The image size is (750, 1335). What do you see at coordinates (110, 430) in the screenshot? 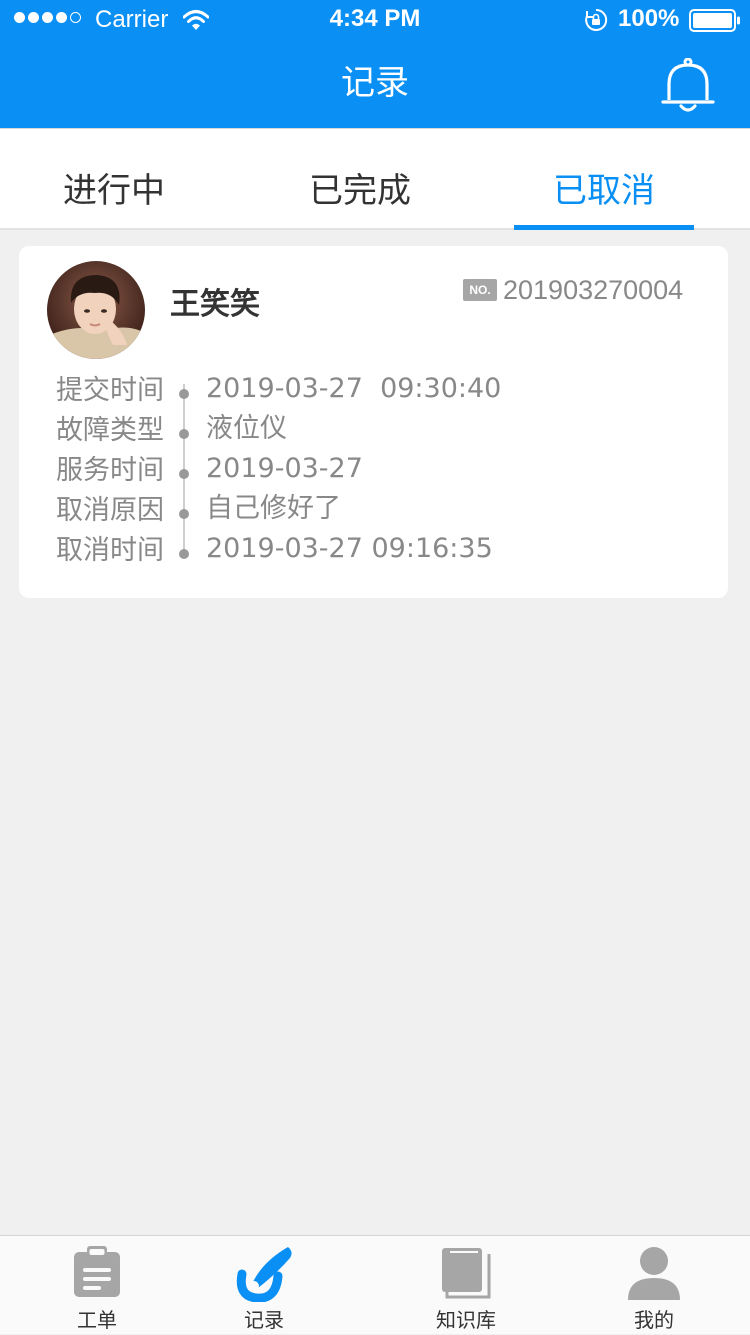
I see `field-label: 故障类型` at bounding box center [110, 430].